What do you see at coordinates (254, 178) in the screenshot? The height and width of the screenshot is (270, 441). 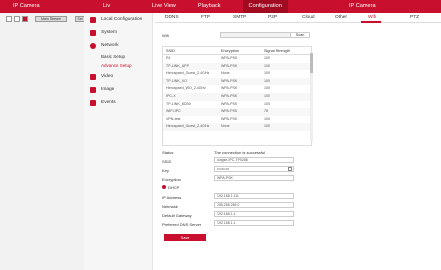 I see `encryption-select: WPA-PSK` at bounding box center [254, 178].